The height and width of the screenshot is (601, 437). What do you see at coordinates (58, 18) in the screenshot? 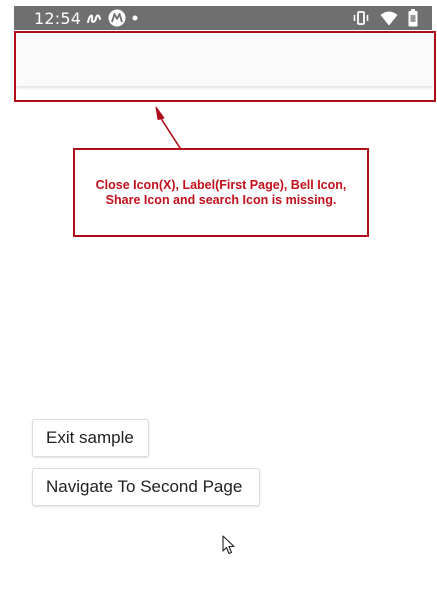
I see `status-time: 12:54` at bounding box center [58, 18].